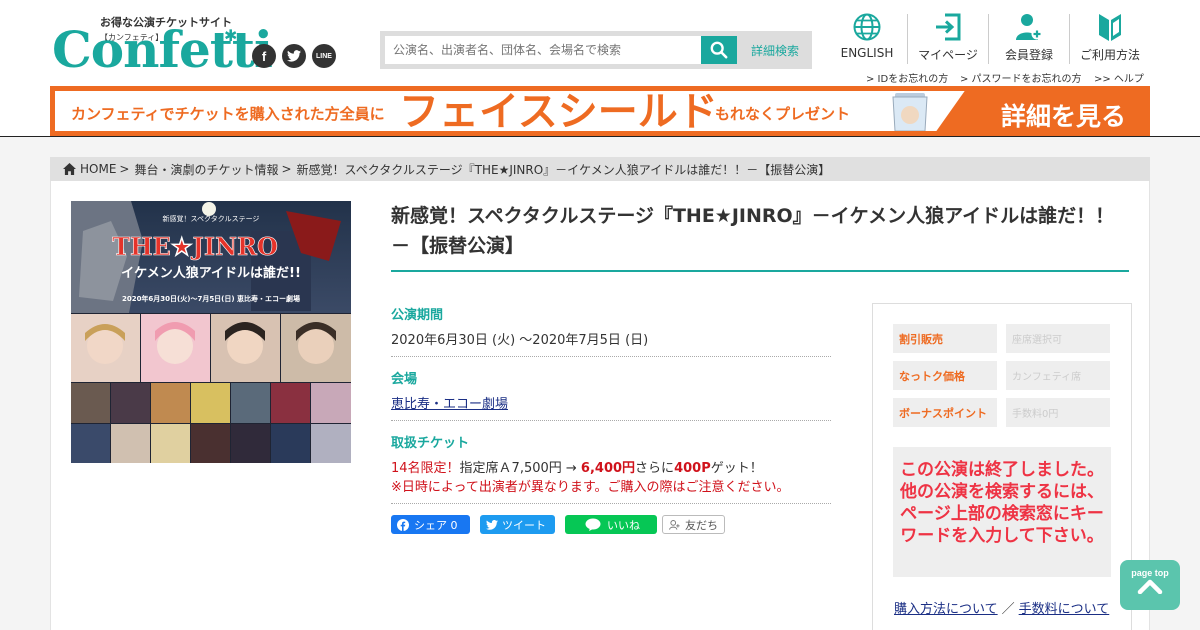  Describe the element at coordinates (945, 338) in the screenshot. I see `discount-sale-label: 割引販売` at that location.